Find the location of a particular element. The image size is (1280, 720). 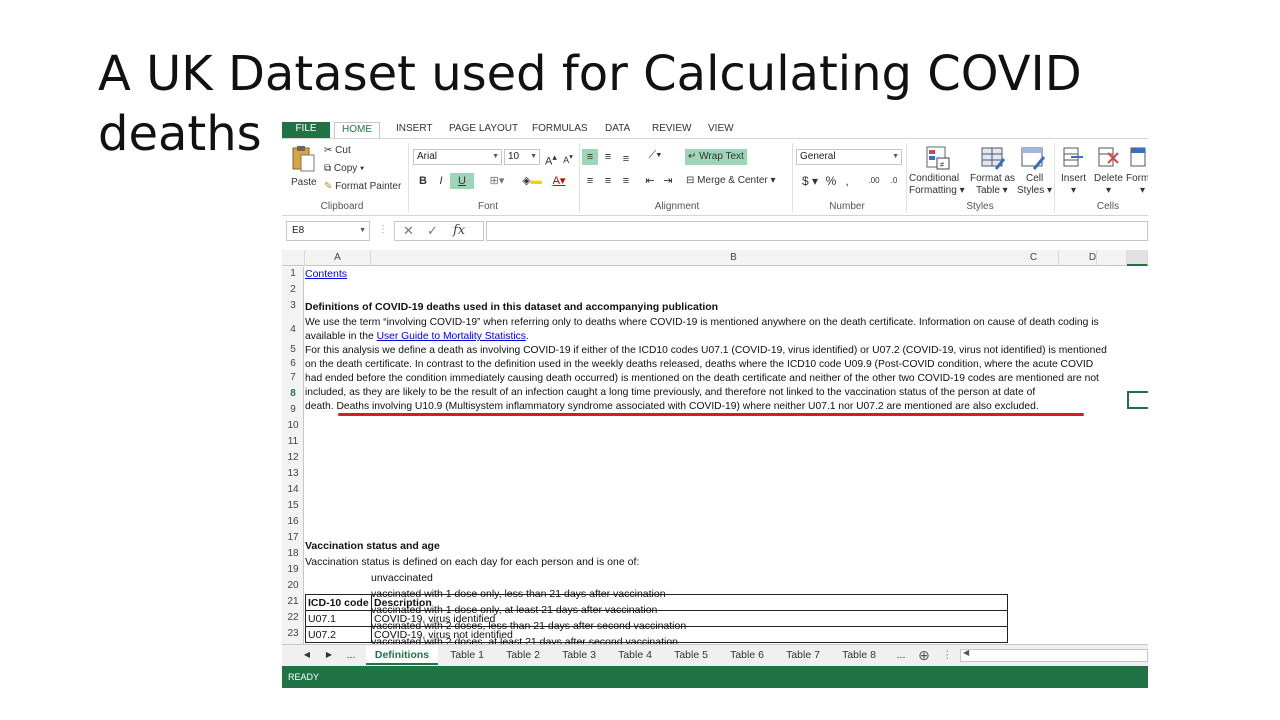

tab-review: REVIEW is located at coordinates (671, 130).